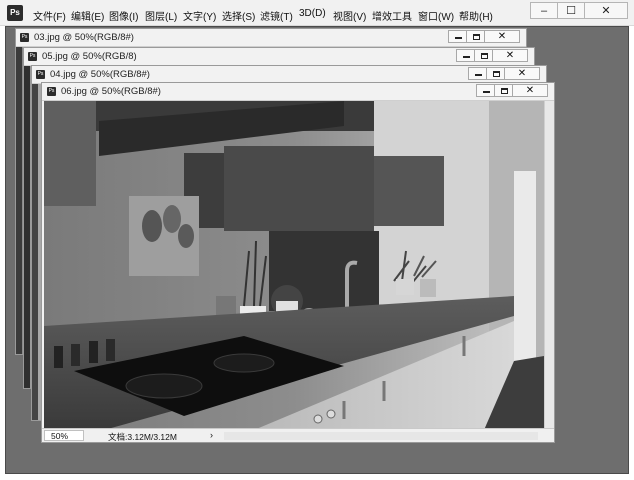 The image size is (634, 480). I want to click on menu-layer: 图层(L), so click(161, 15).